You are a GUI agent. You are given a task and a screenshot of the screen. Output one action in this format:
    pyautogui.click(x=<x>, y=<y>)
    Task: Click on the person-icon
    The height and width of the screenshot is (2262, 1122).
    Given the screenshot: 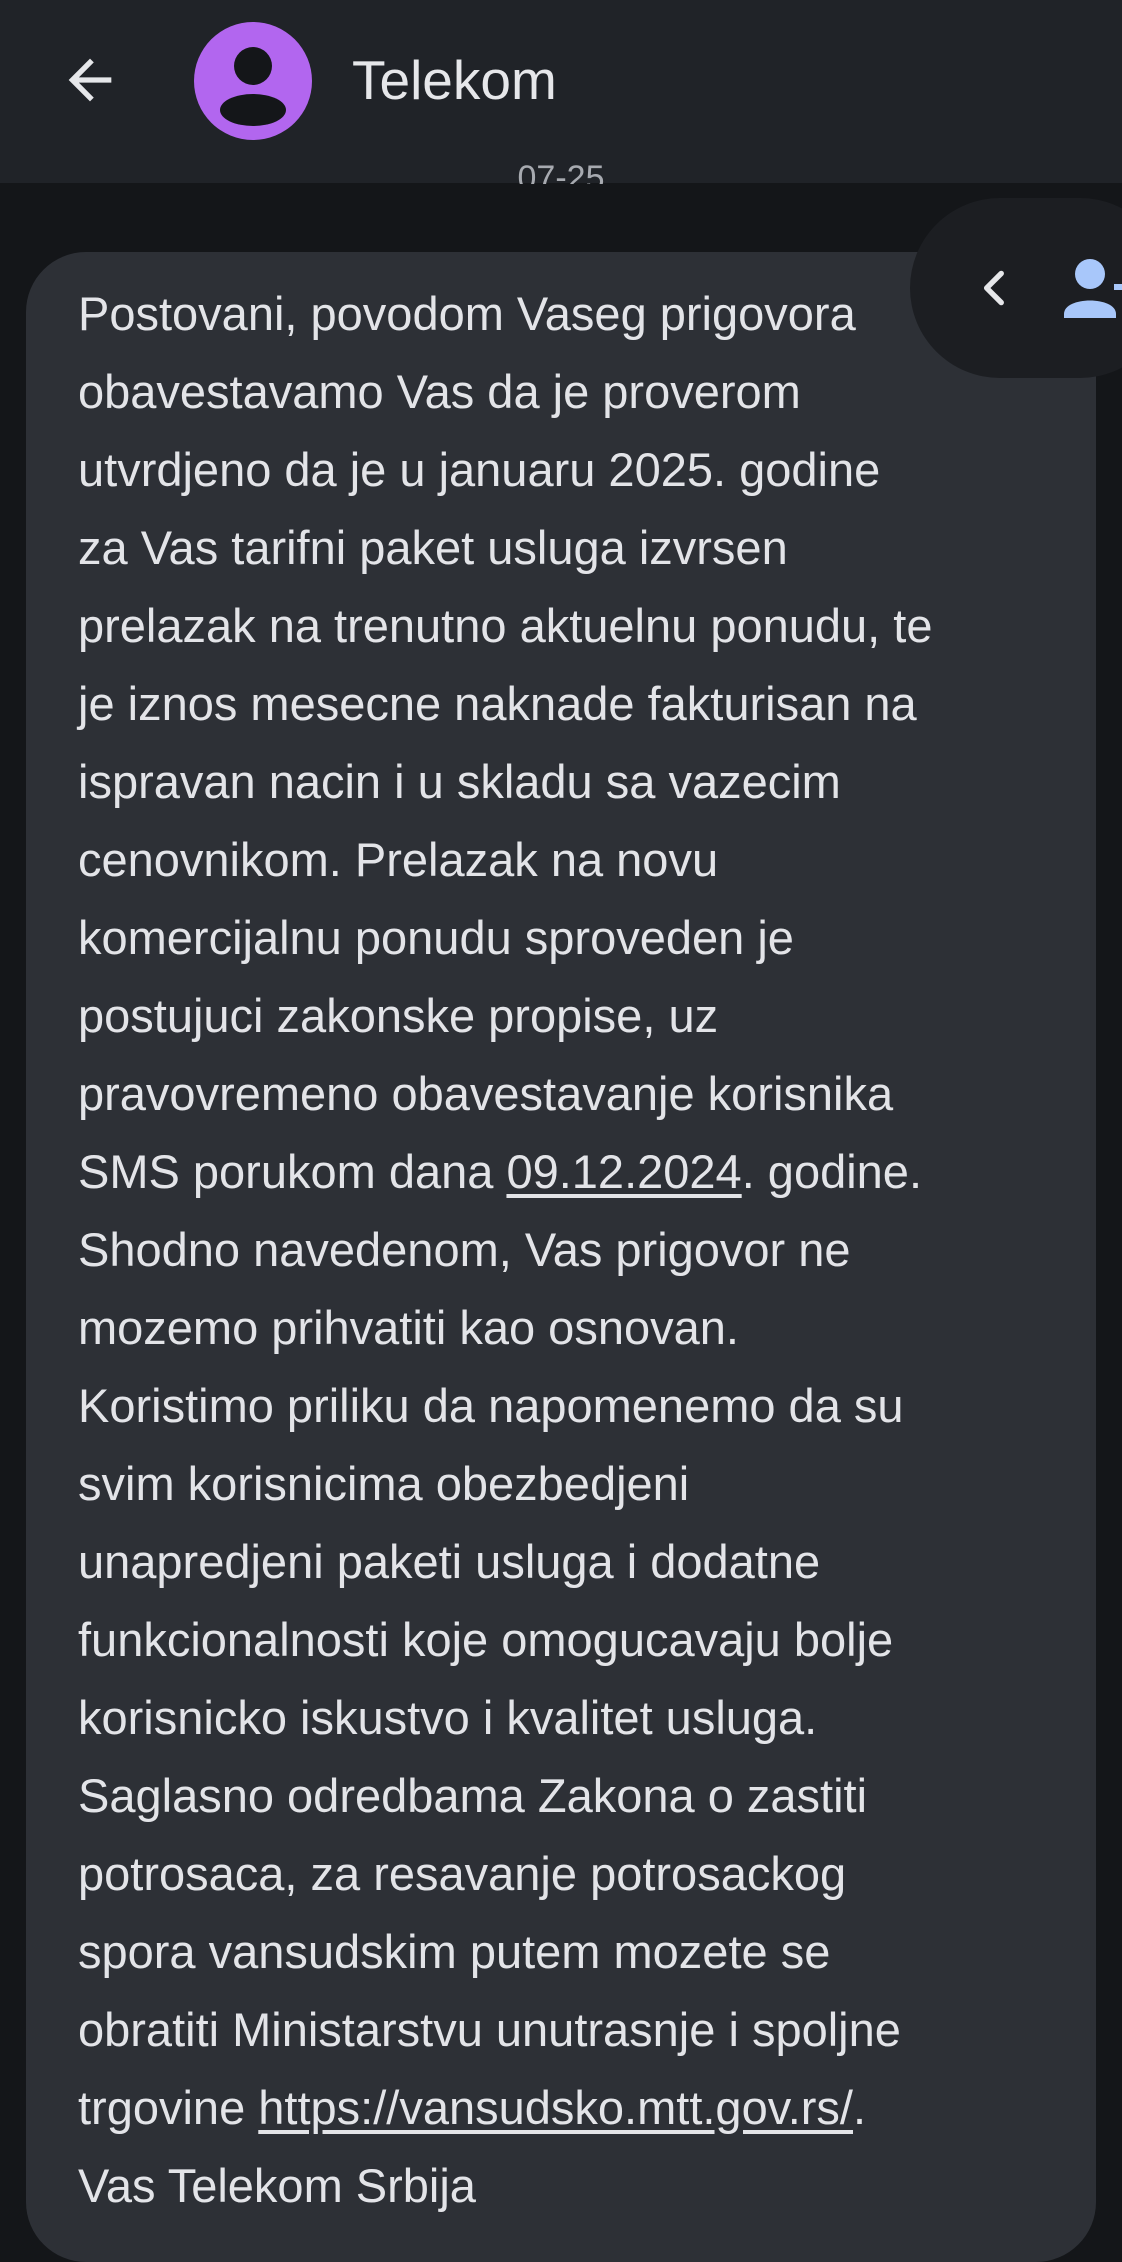 What is the action you would take?
    pyautogui.click(x=253, y=86)
    